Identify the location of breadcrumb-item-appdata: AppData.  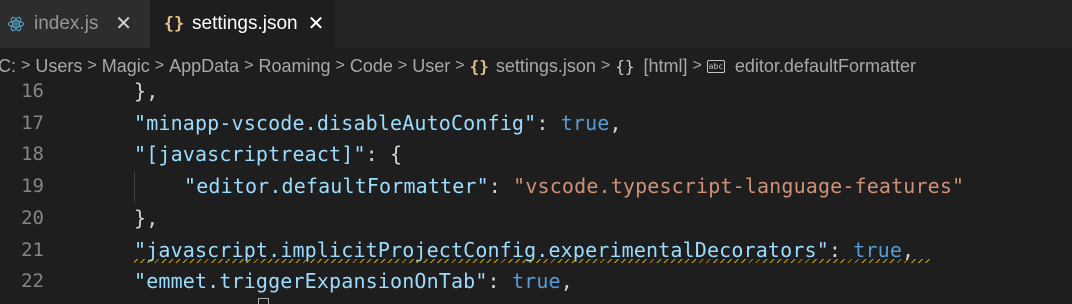
(204, 66).